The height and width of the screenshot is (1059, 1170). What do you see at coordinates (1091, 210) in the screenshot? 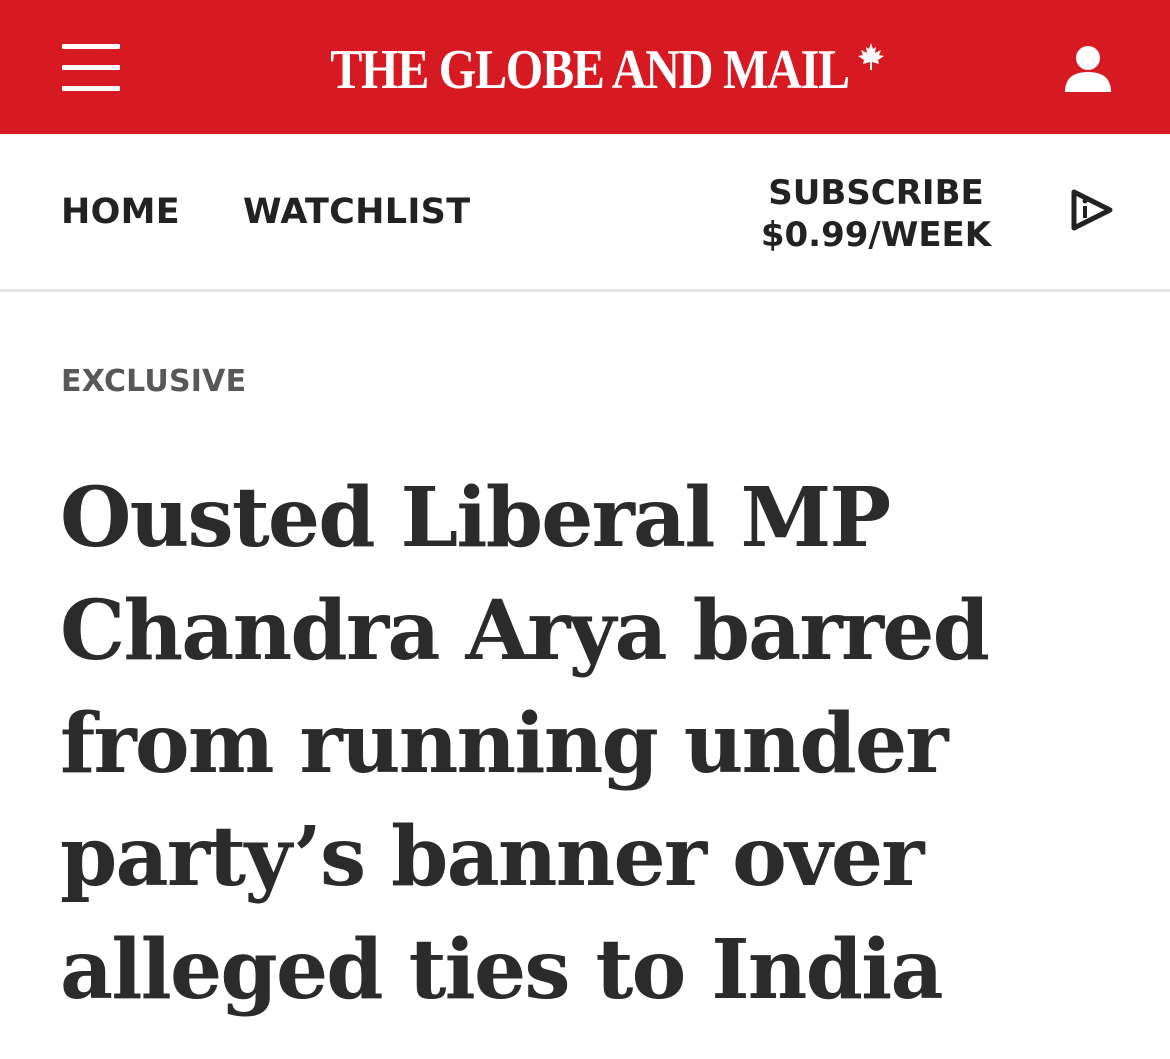
I see `play-audio-icon` at bounding box center [1091, 210].